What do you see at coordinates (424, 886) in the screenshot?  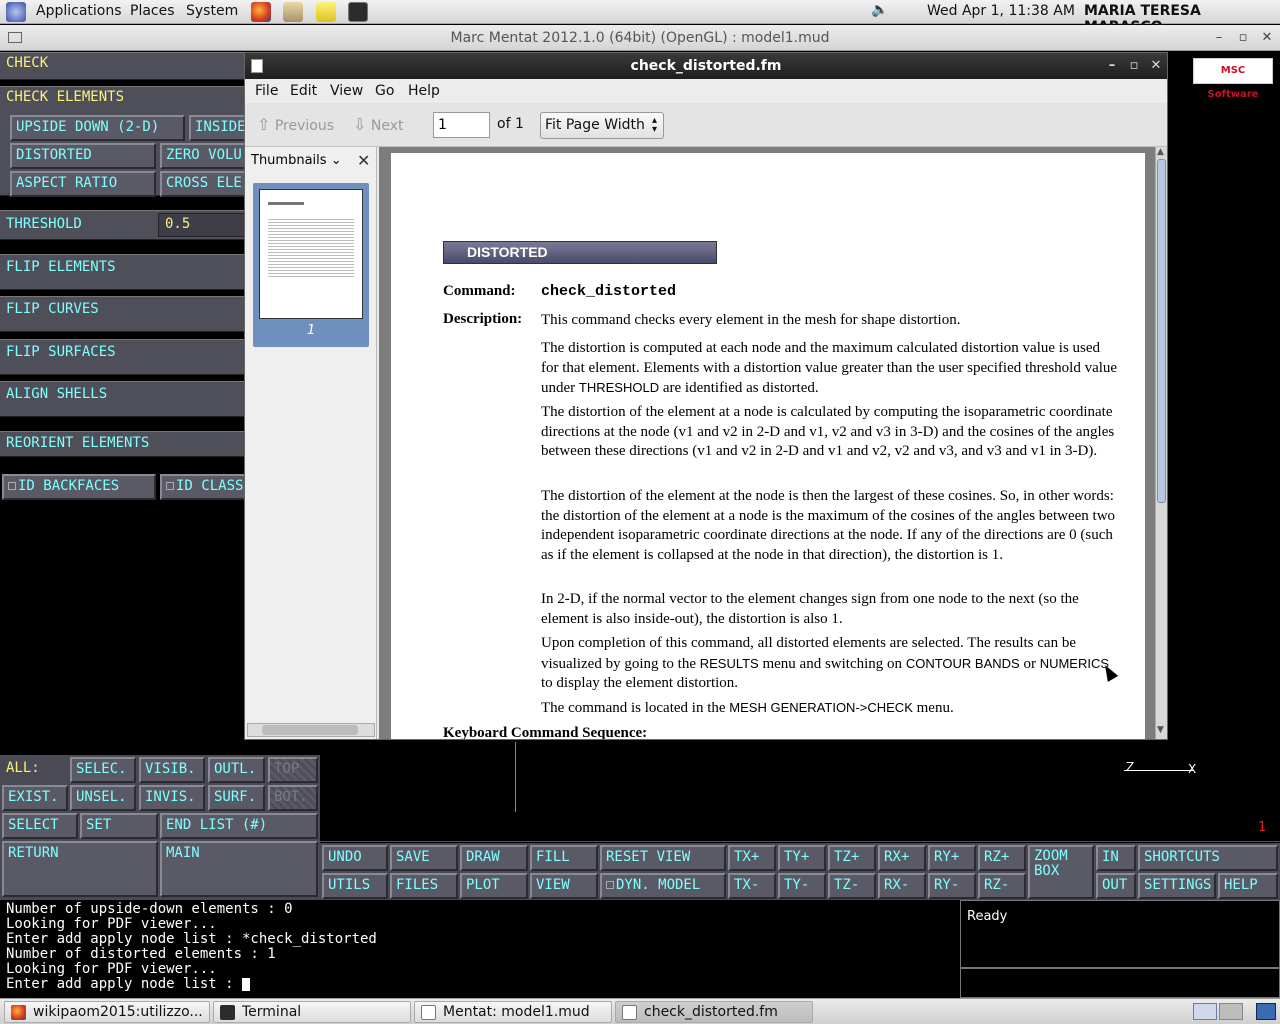 I see `files-button: FILES` at bounding box center [424, 886].